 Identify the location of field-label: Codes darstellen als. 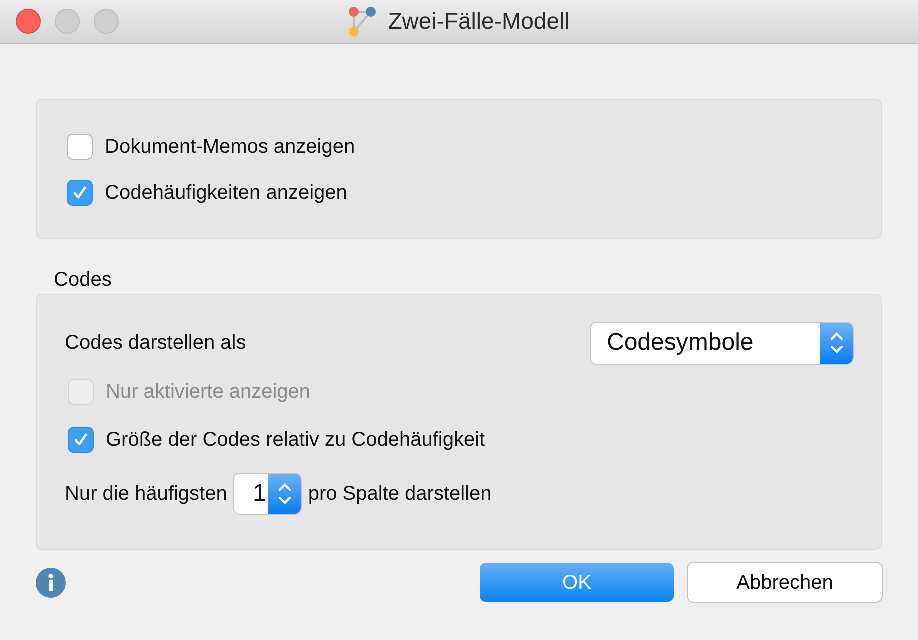
(155, 343).